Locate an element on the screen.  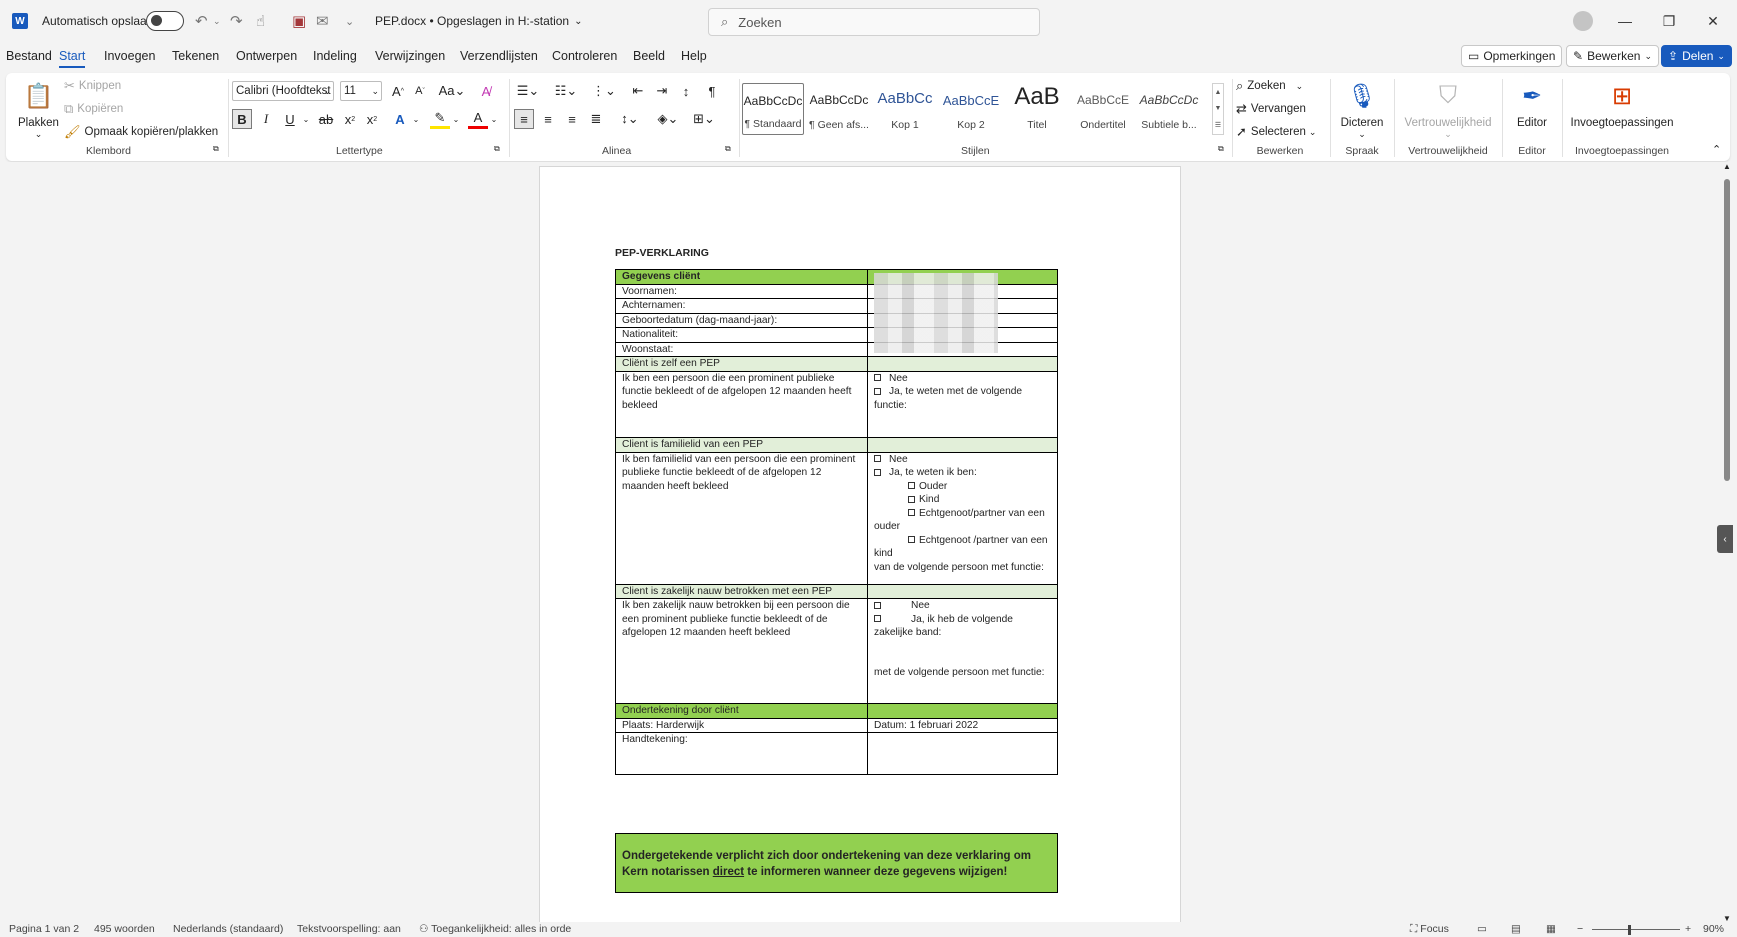
paste-button: 📋 Plakken ⌄ is located at coordinates (38, 109).